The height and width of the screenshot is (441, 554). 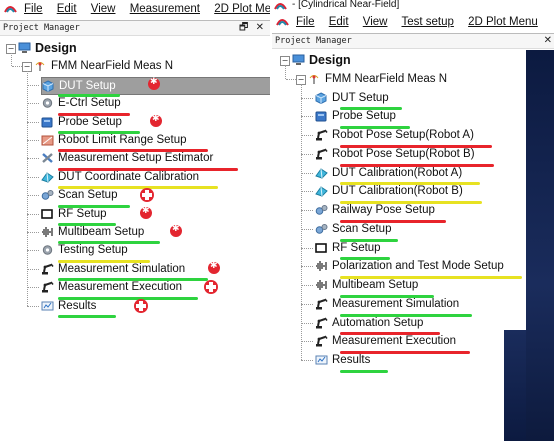 I want to click on right-menu-bar: File Edit View Test setup 2D Plot Menu, so click(x=413, y=22).